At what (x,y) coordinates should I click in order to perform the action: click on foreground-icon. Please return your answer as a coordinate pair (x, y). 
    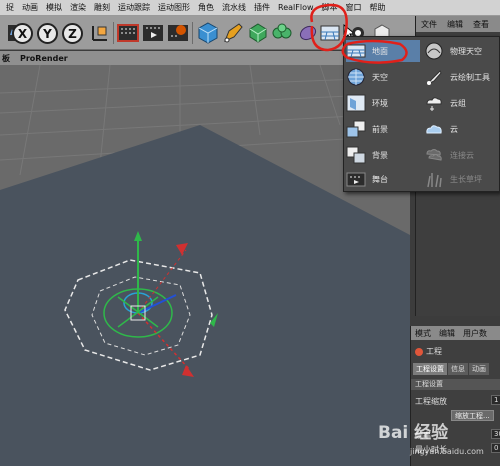
    Looking at the image, I should click on (356, 129).